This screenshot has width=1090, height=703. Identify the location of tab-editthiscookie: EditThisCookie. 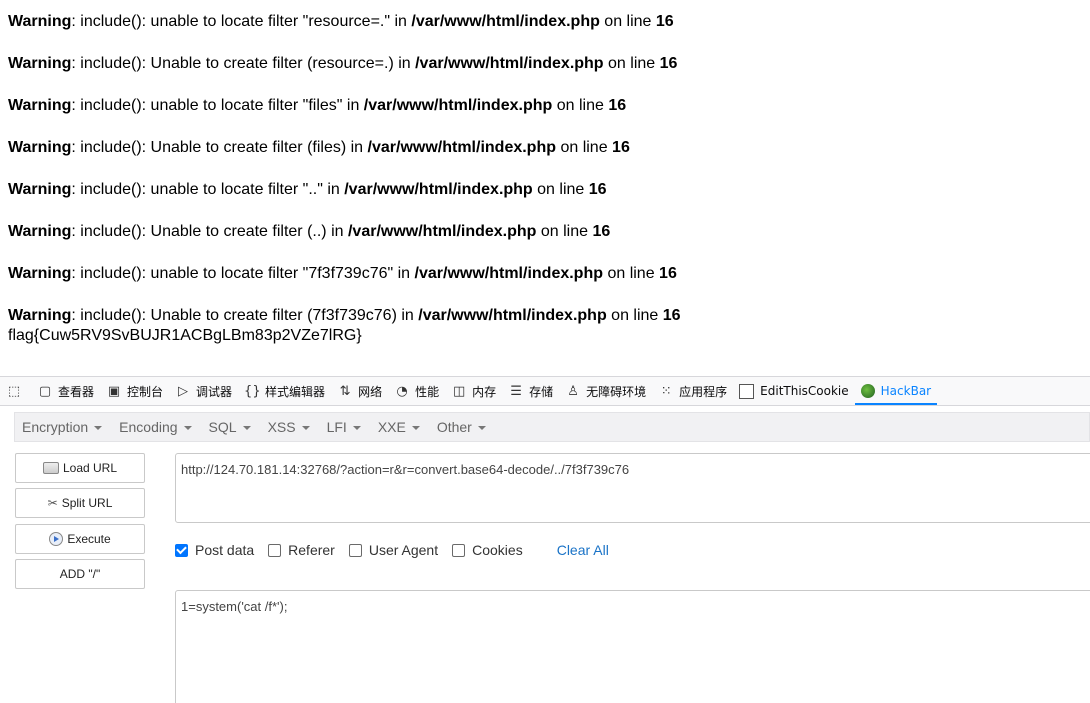
(794, 391).